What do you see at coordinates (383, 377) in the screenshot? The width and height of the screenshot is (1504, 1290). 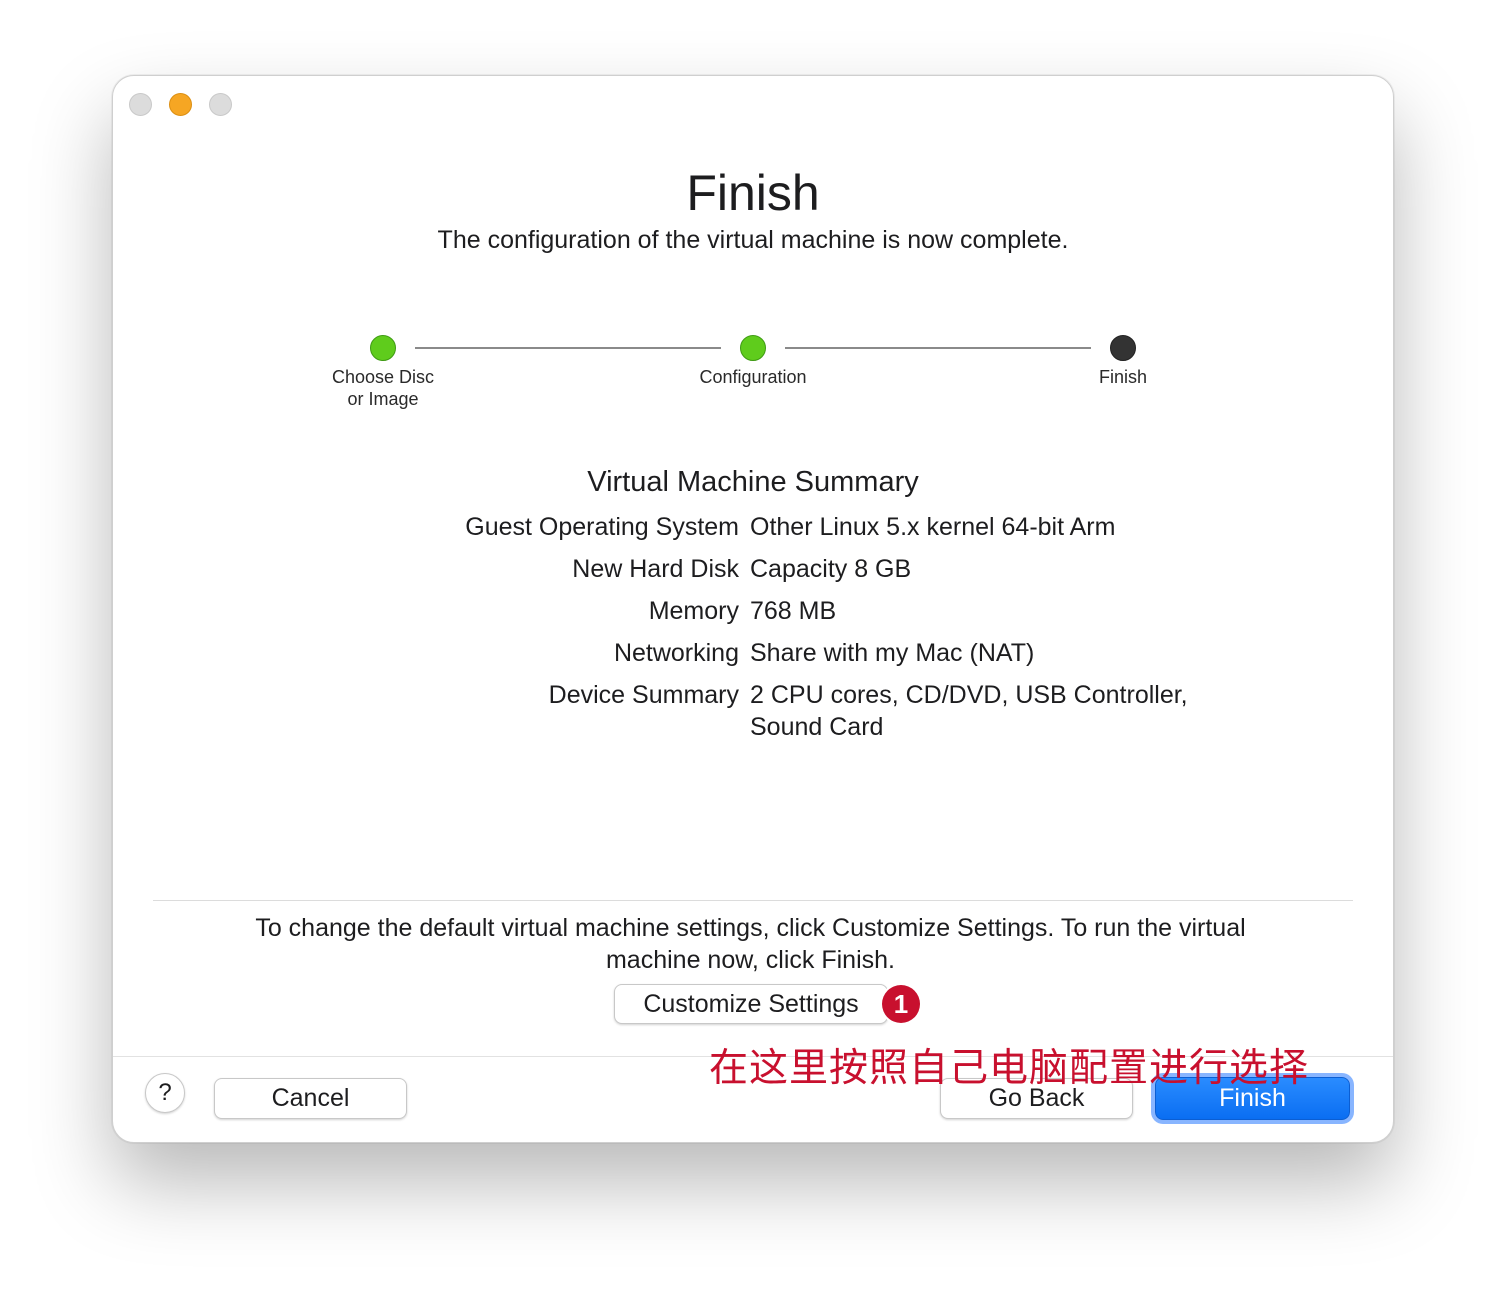 I see `step-label-line-1: Choose Disc` at bounding box center [383, 377].